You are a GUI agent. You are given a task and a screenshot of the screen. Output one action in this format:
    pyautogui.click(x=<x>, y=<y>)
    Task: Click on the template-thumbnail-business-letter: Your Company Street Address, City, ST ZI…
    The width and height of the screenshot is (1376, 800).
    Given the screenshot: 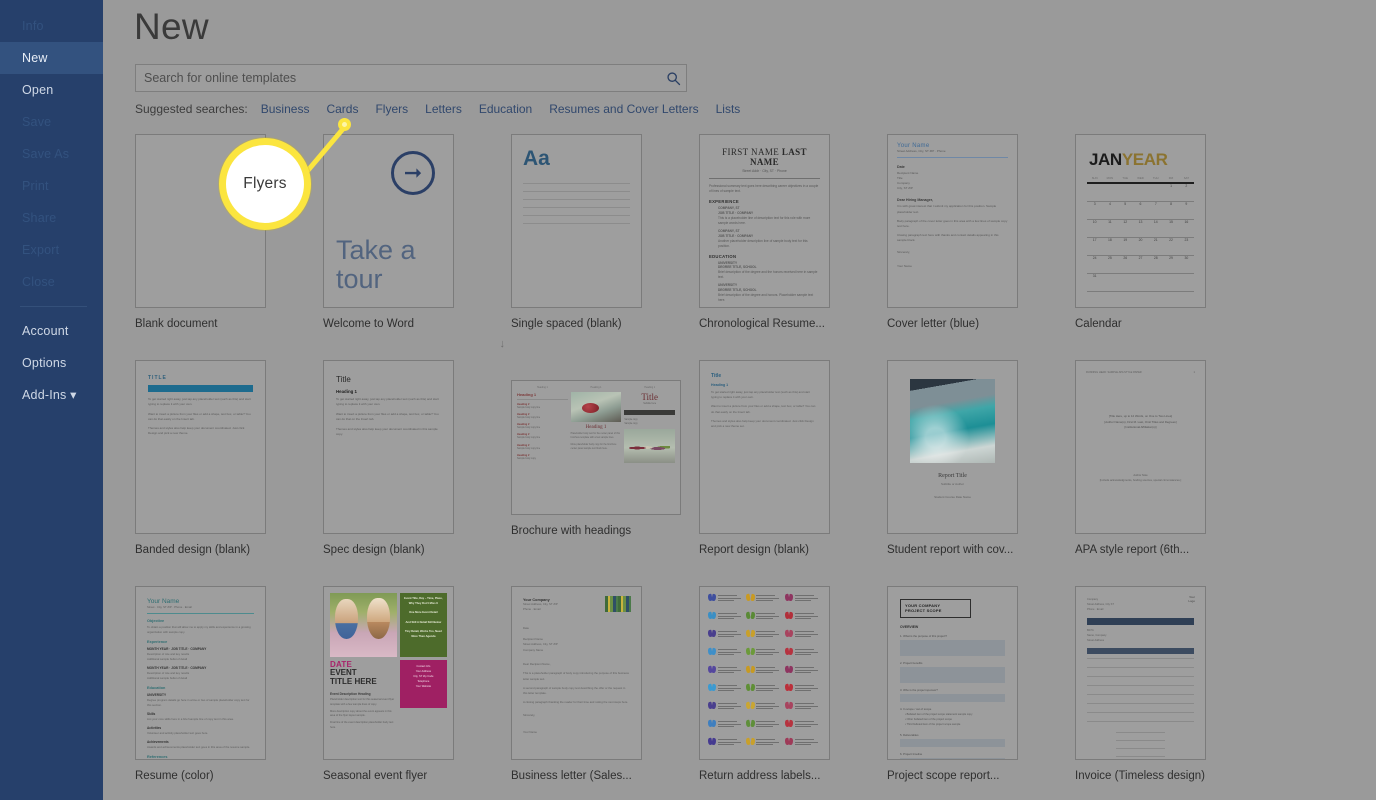 What is the action you would take?
    pyautogui.click(x=576, y=673)
    